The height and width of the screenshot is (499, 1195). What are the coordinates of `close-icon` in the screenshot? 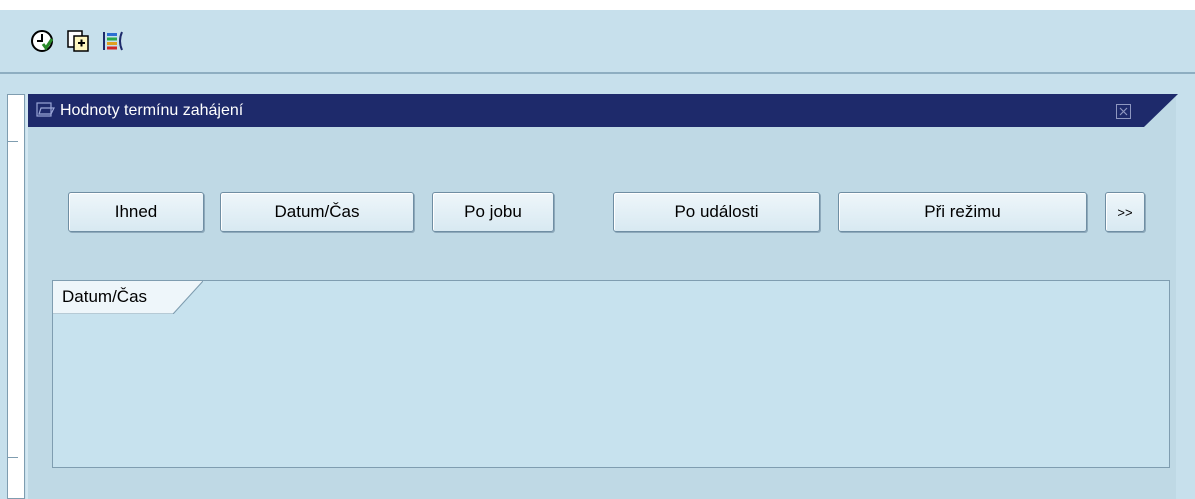 It's located at (1123, 111).